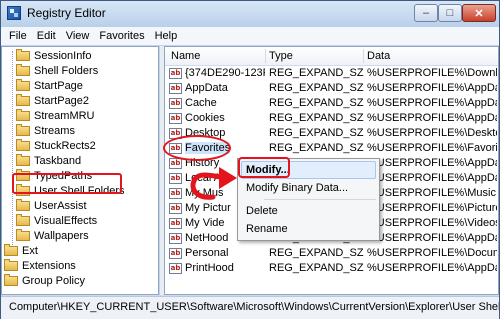 The height and width of the screenshot is (319, 500). I want to click on value-name: PrintHood, so click(209, 268).